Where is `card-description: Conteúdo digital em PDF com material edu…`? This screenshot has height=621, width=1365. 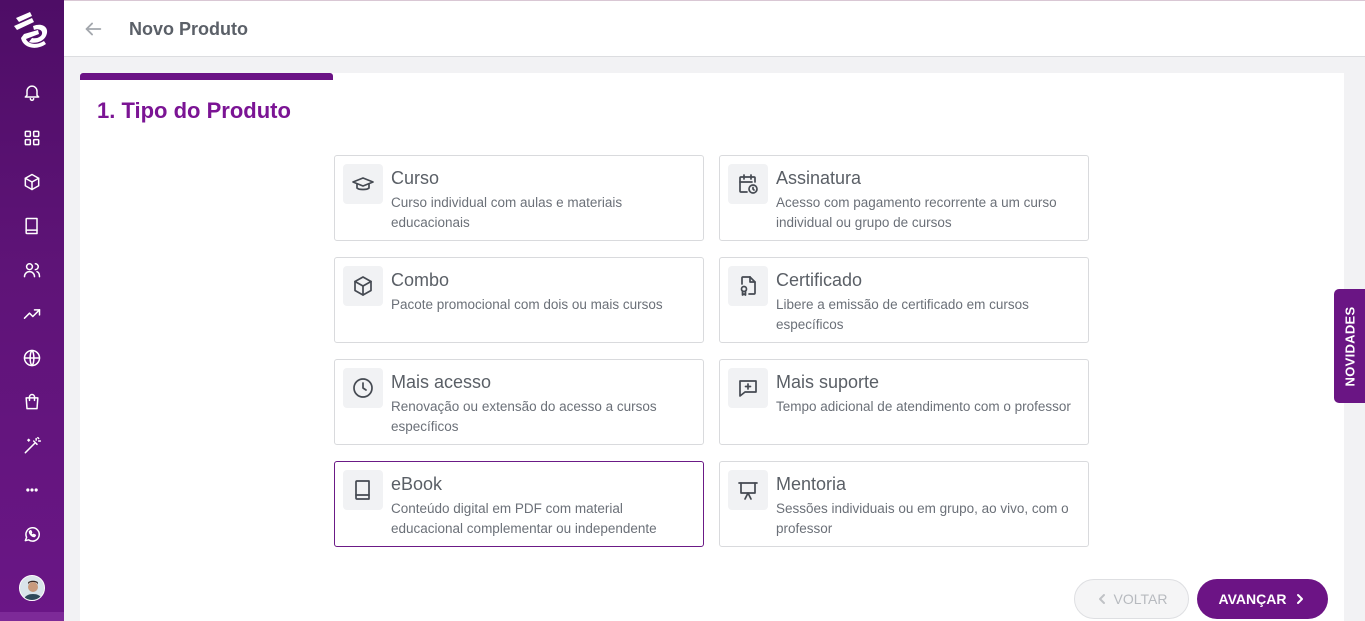 card-description: Conteúdo digital em PDF com material edu… is located at coordinates (524, 518).